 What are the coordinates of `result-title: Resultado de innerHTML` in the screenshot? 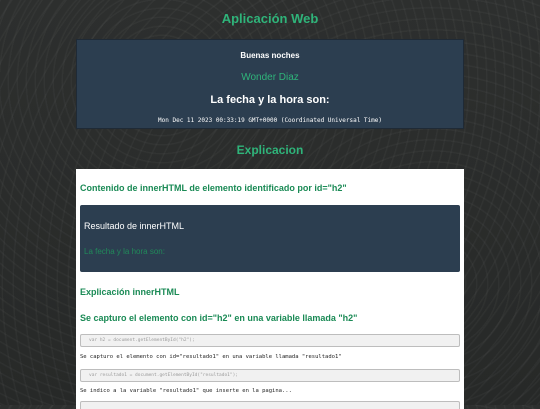 It's located at (134, 226).